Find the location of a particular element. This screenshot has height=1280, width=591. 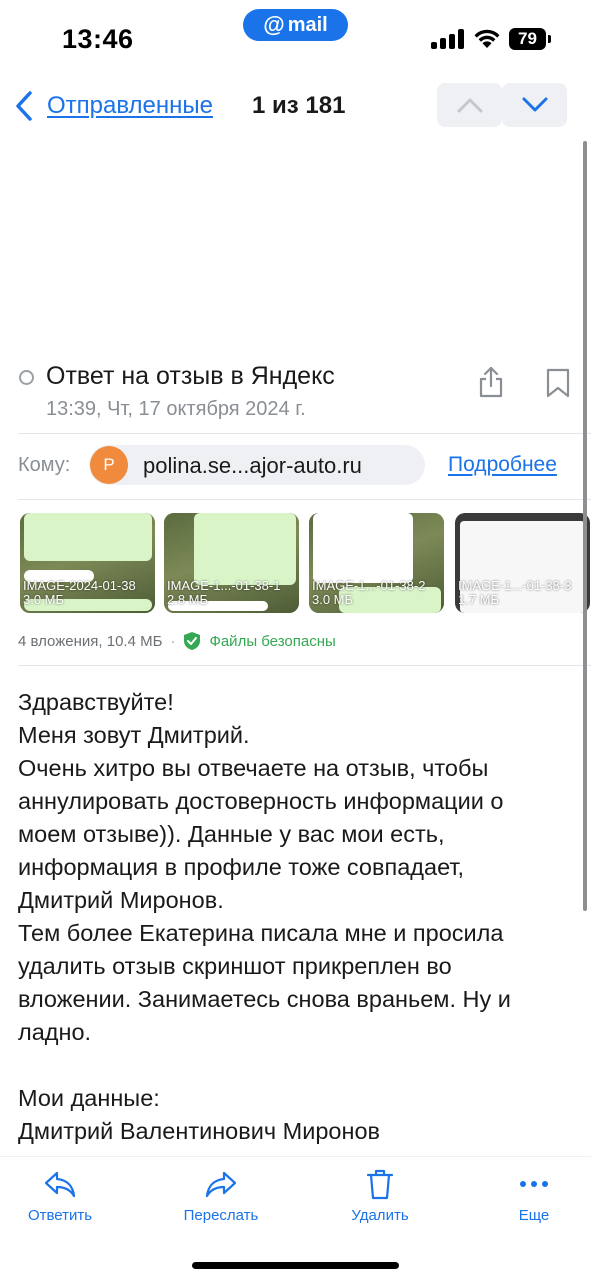

message-subject: Ответ на отзыв в Яндекс is located at coordinates (190, 376).